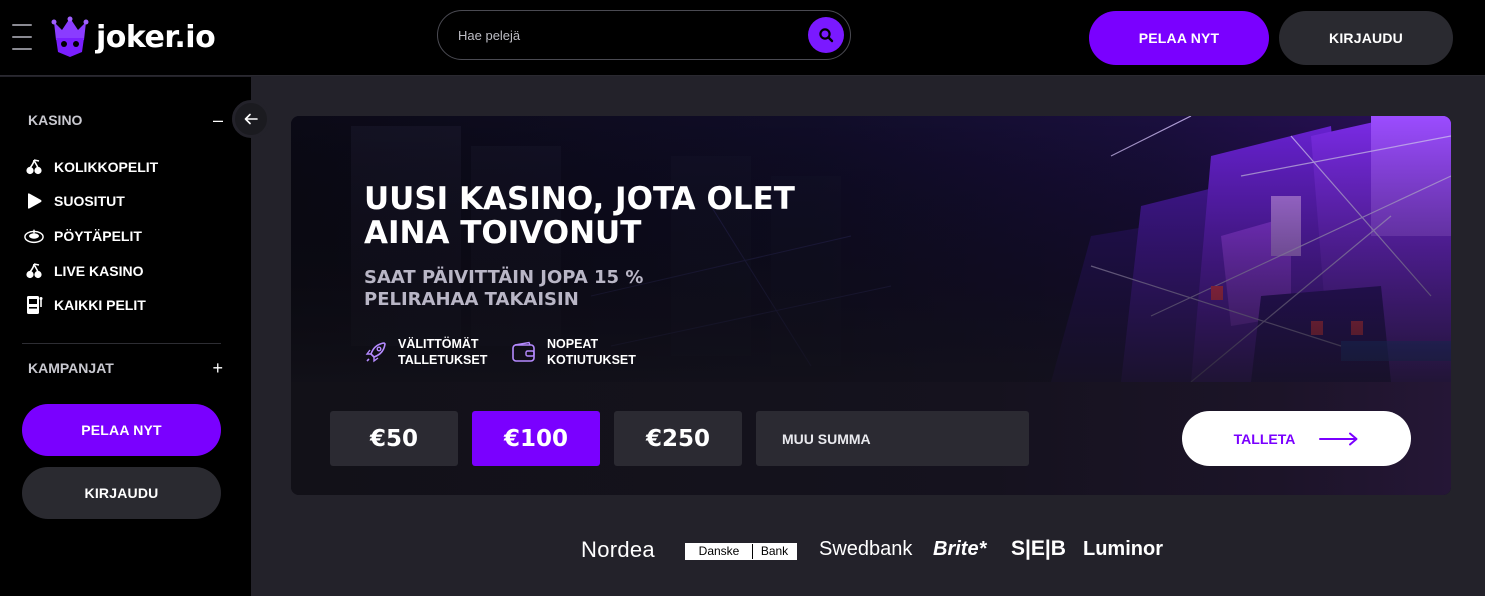 Image resolution: width=1485 pixels, height=596 pixels. I want to click on sidebar-item-live-casino: LIVE KASINO, so click(83, 271).